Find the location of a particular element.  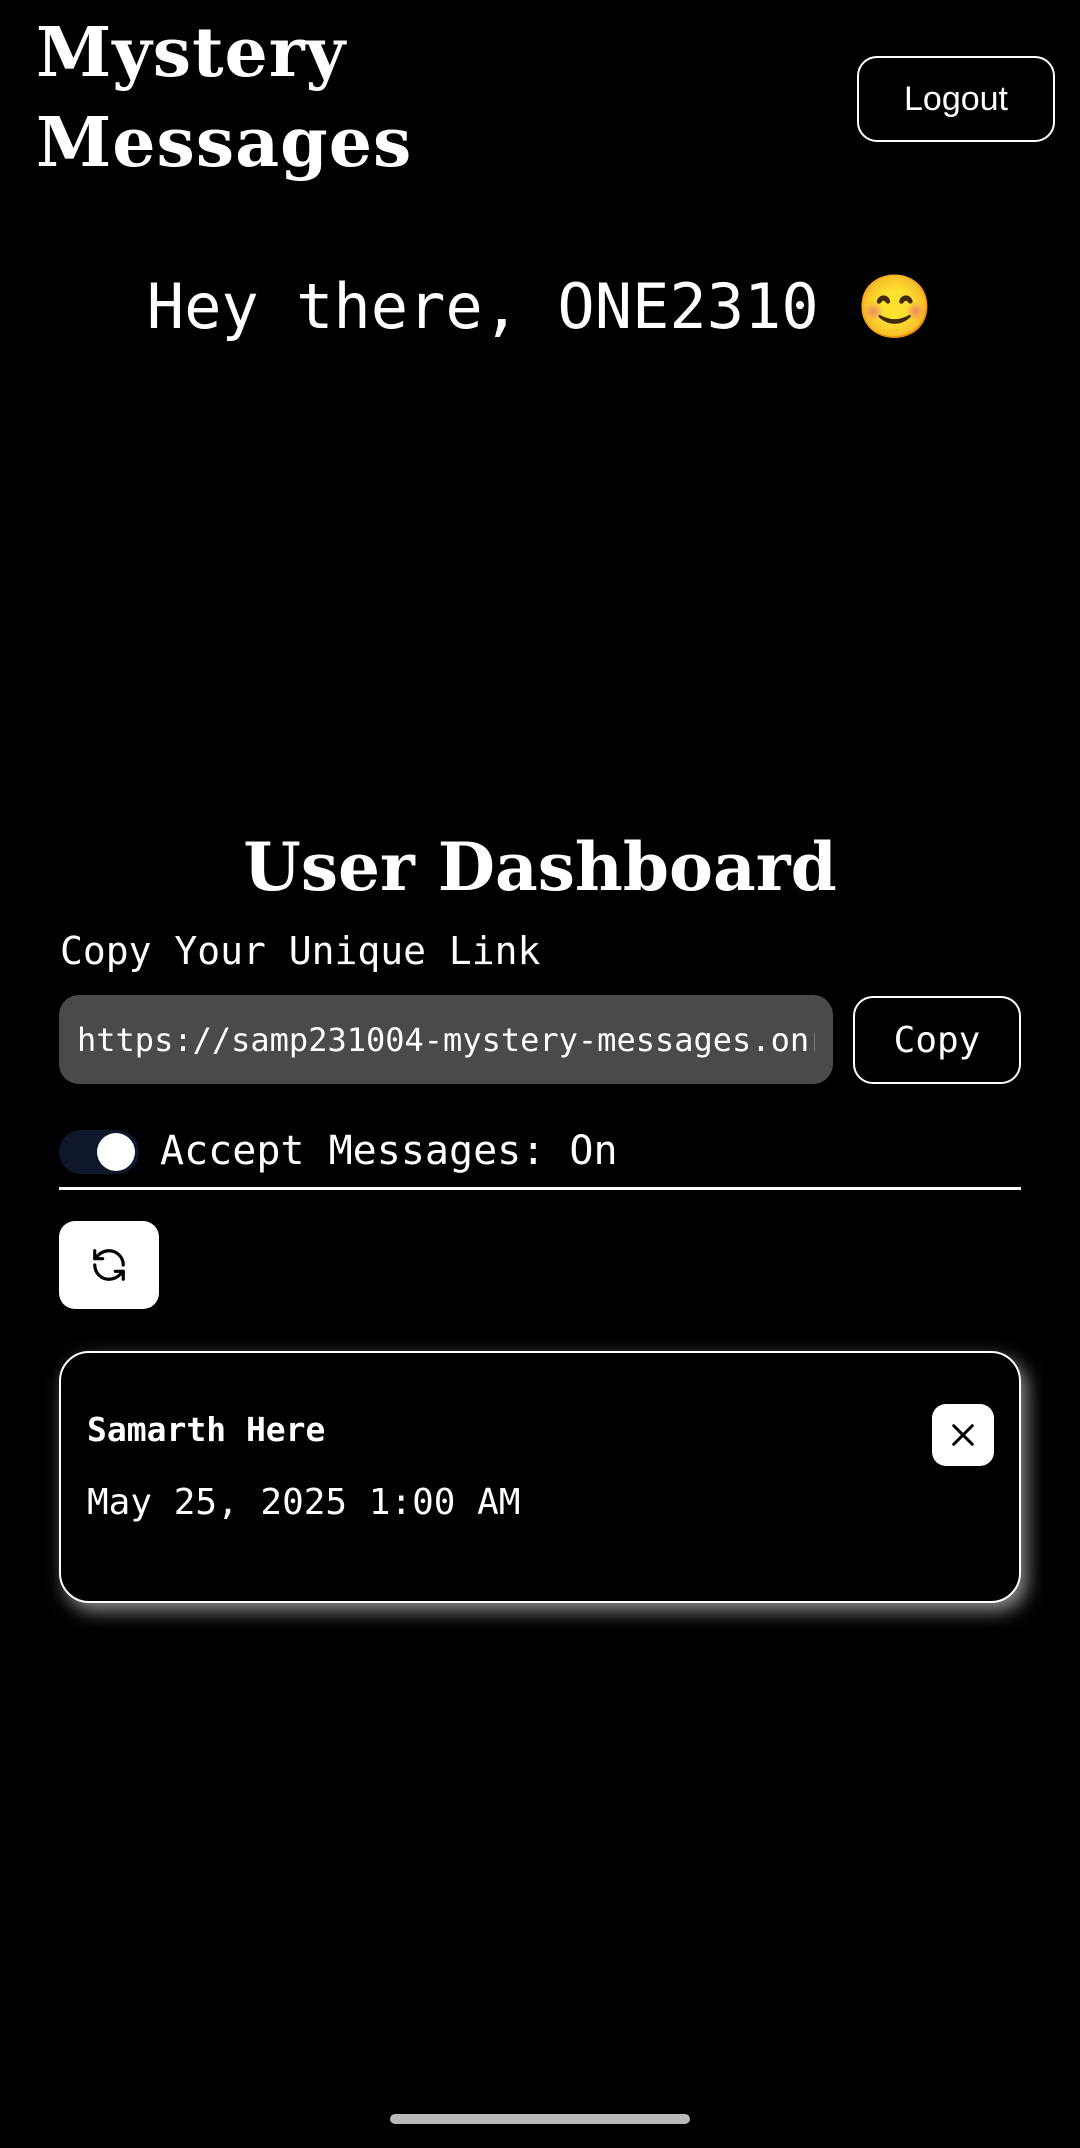

accept-messages-toggle is located at coordinates (99, 1152).